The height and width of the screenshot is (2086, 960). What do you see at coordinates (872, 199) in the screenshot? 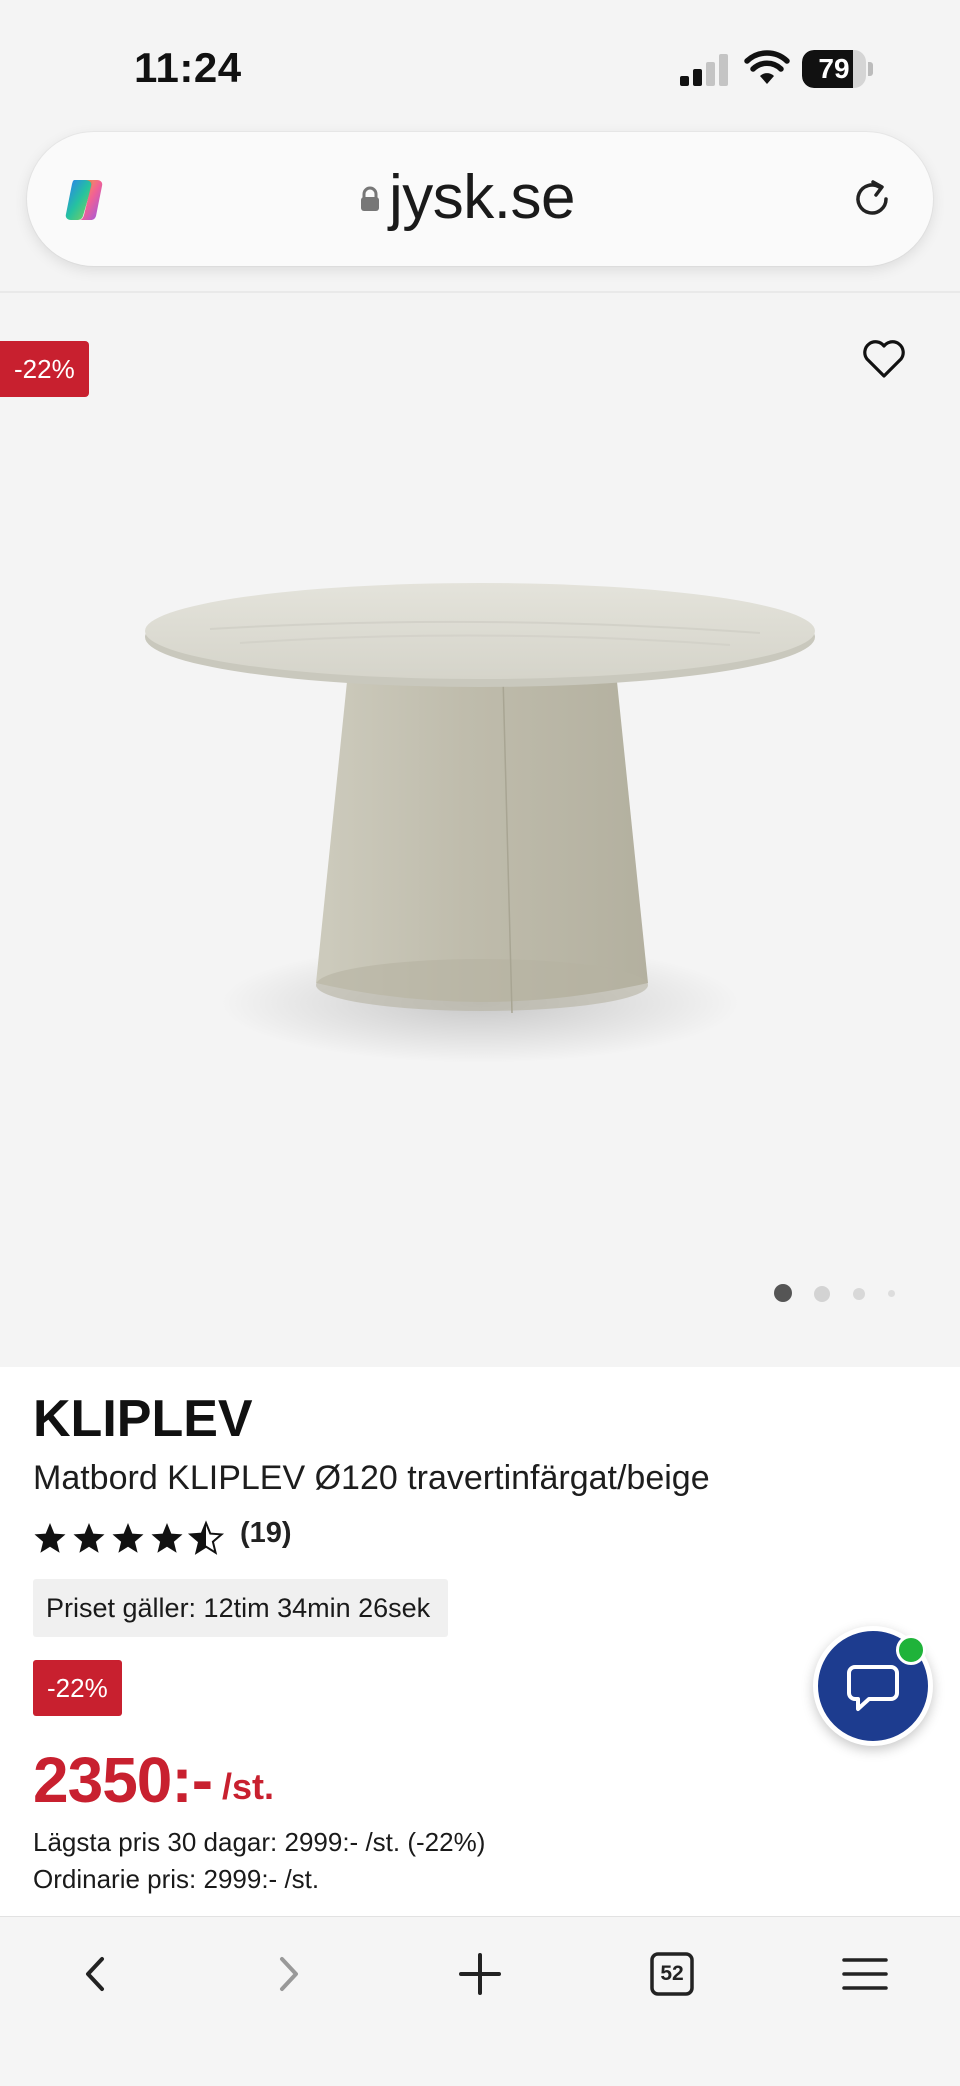
I see `reload-icon` at bounding box center [872, 199].